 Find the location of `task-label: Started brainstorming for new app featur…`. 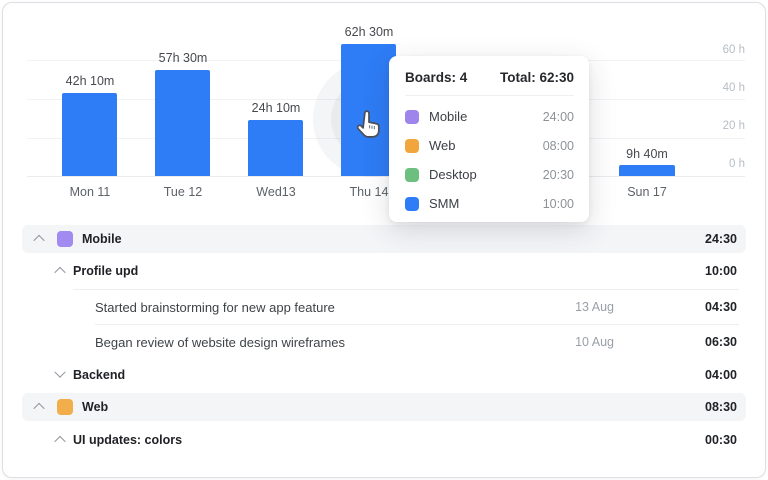

task-label: Started brainstorming for new app featur… is located at coordinates (215, 307).